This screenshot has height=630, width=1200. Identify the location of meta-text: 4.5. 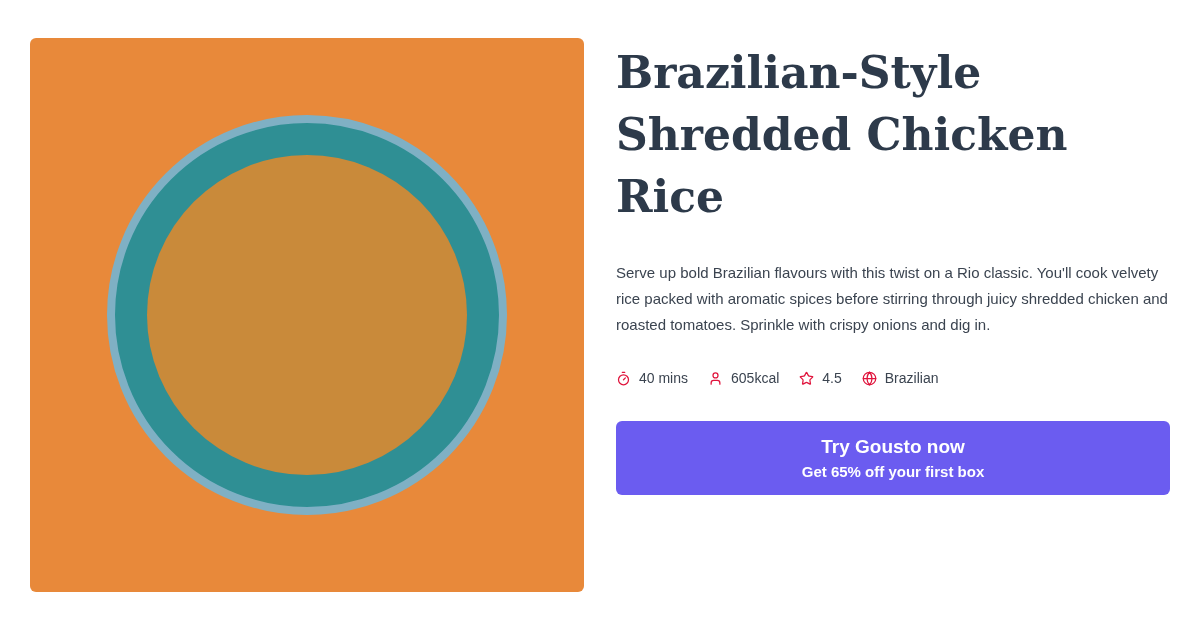
(832, 378).